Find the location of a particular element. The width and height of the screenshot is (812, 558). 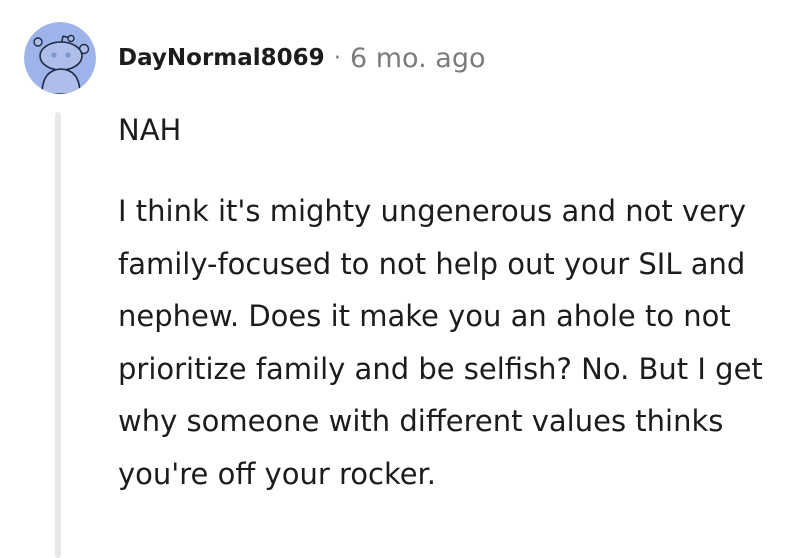

comment-age: 6 mo. ago is located at coordinates (417, 58).